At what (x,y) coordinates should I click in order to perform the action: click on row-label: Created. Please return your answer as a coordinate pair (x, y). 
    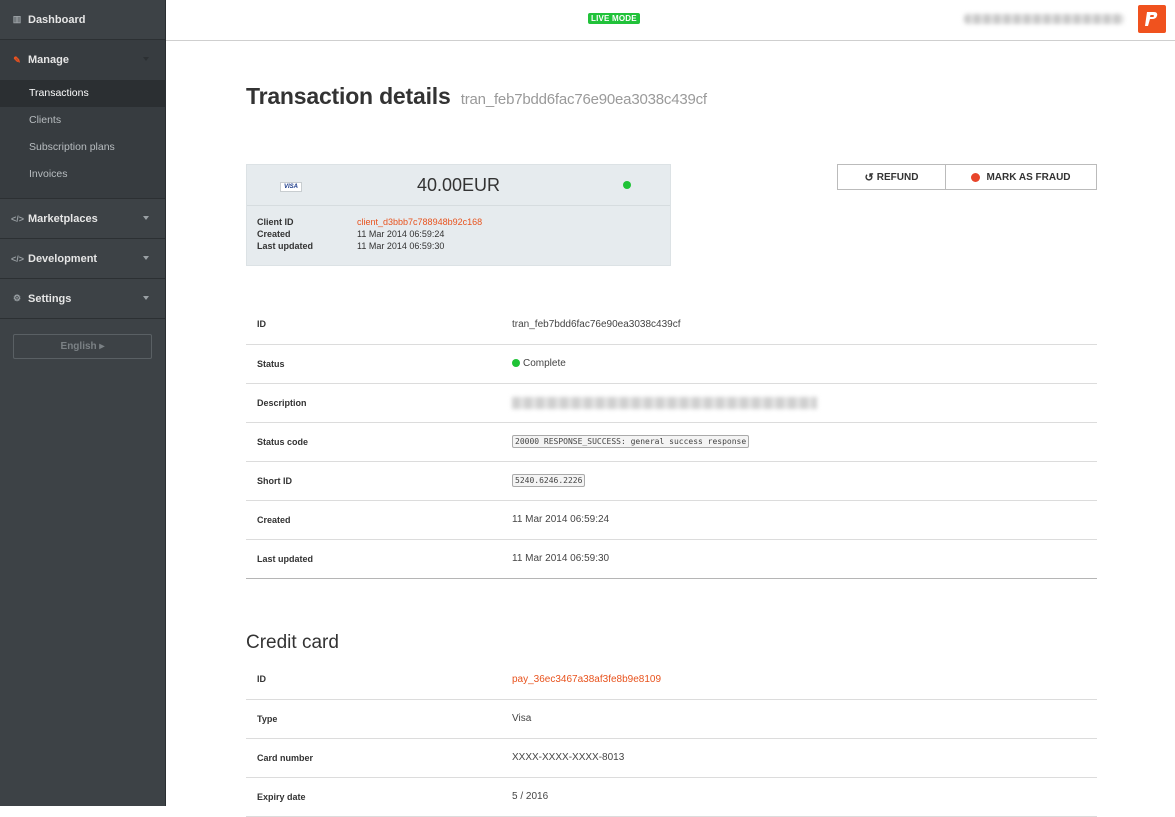
    Looking at the image, I should click on (379, 520).